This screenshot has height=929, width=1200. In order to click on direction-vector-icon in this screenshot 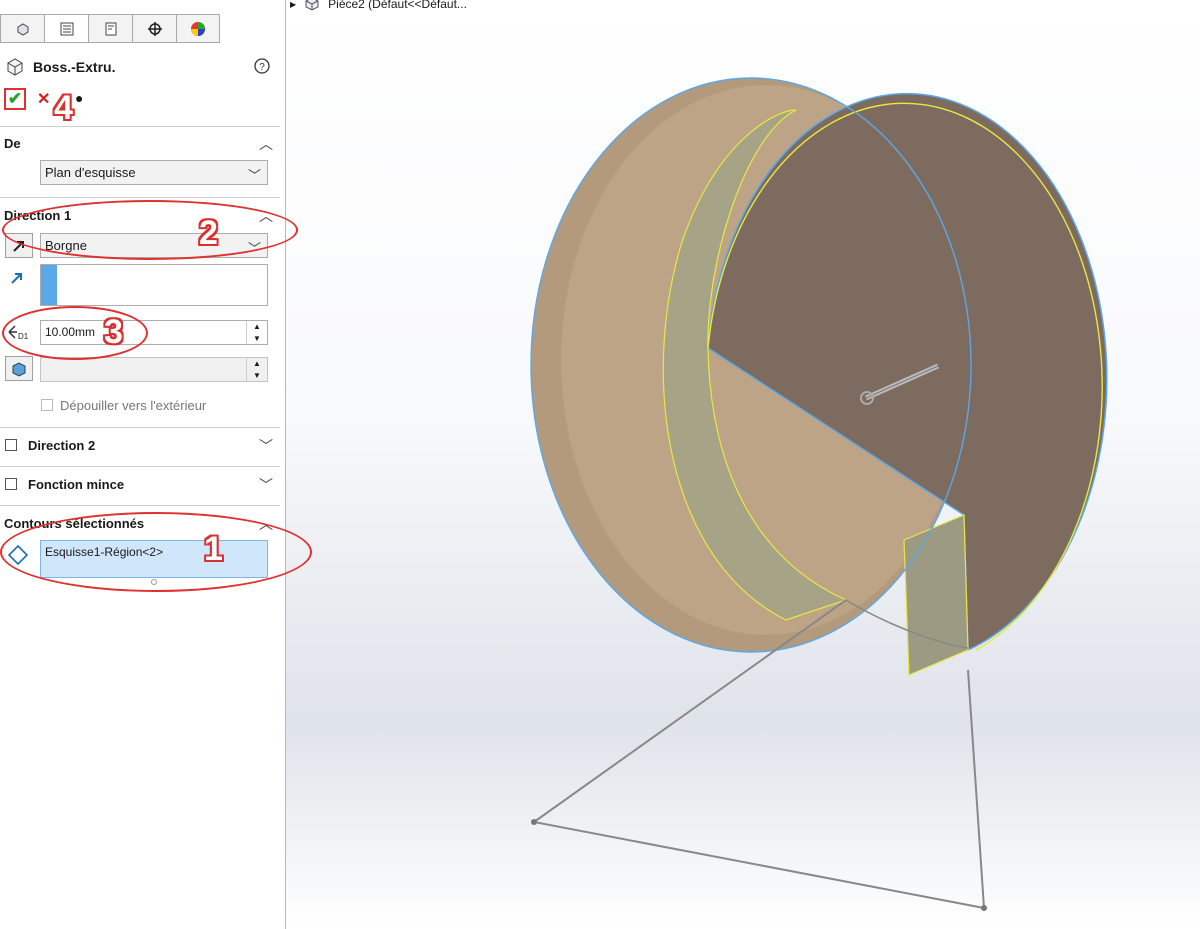, I will do `click(16, 278)`.